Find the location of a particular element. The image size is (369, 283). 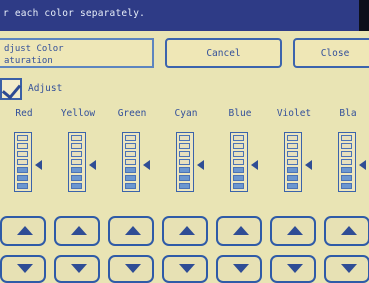

close-button: Close is located at coordinates (331, 53).